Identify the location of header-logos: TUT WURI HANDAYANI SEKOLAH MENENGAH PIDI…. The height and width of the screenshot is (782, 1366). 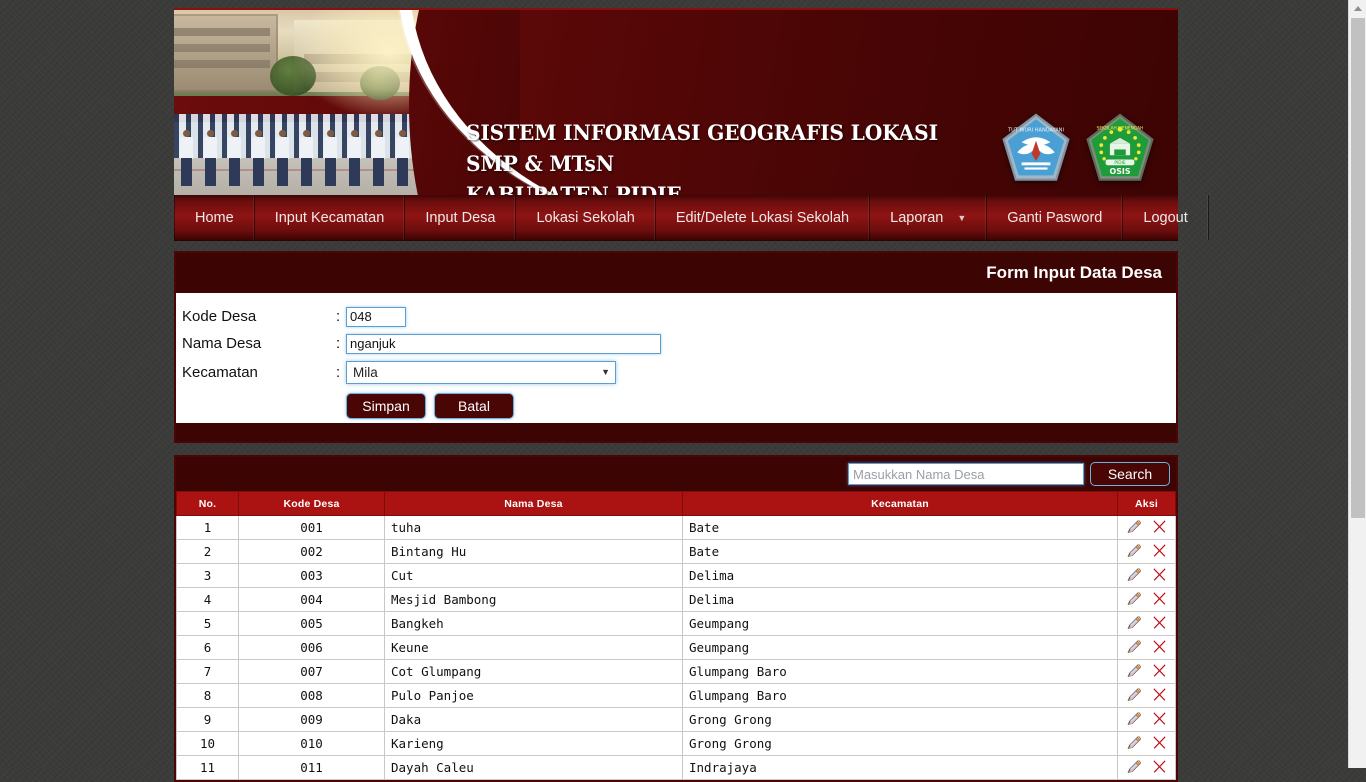
(1078, 148).